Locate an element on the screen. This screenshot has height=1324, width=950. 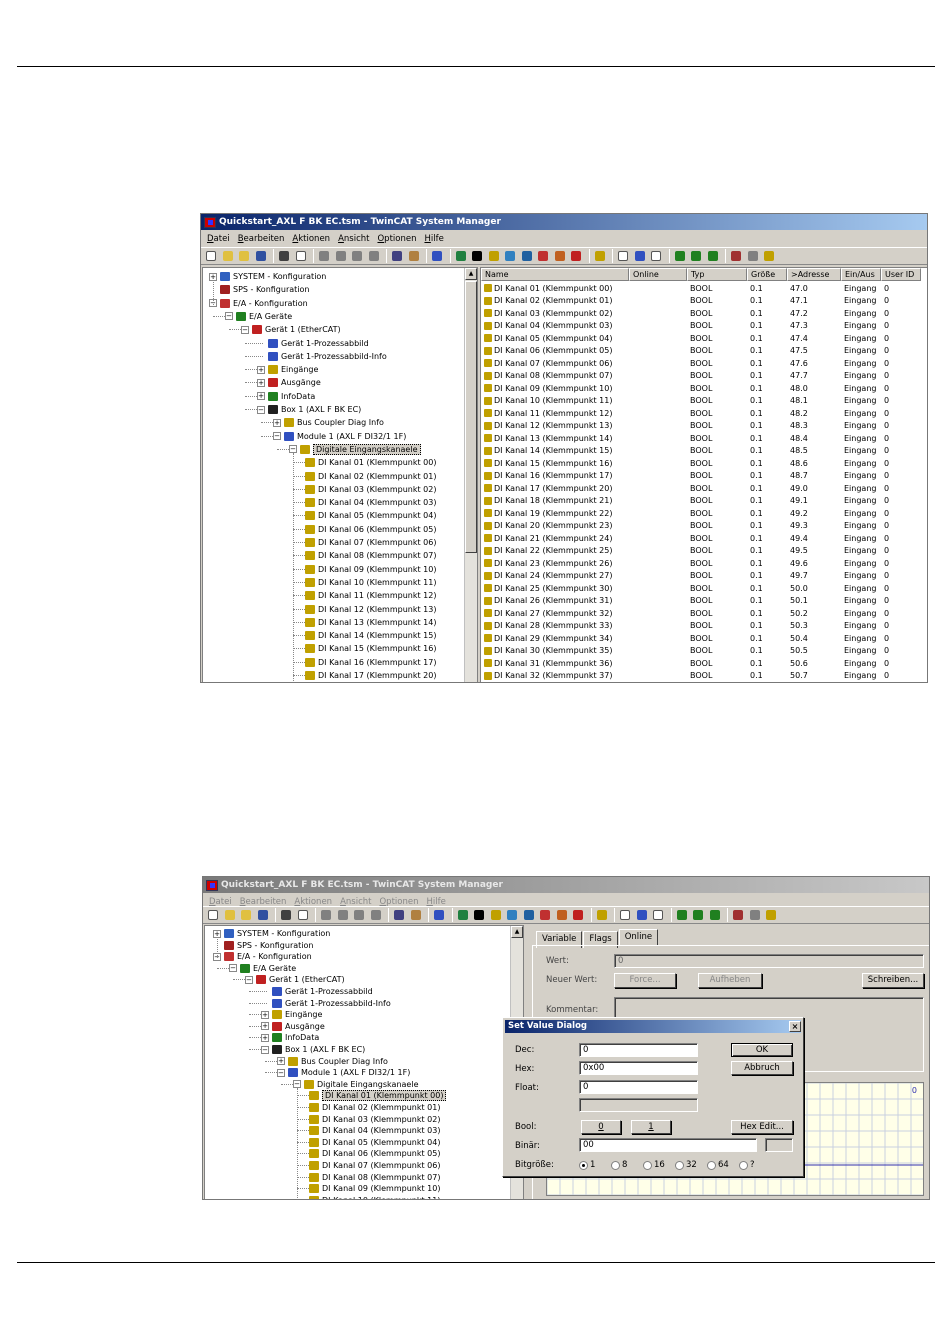
bitsize-radio-16: 16 is located at coordinates (654, 1165).